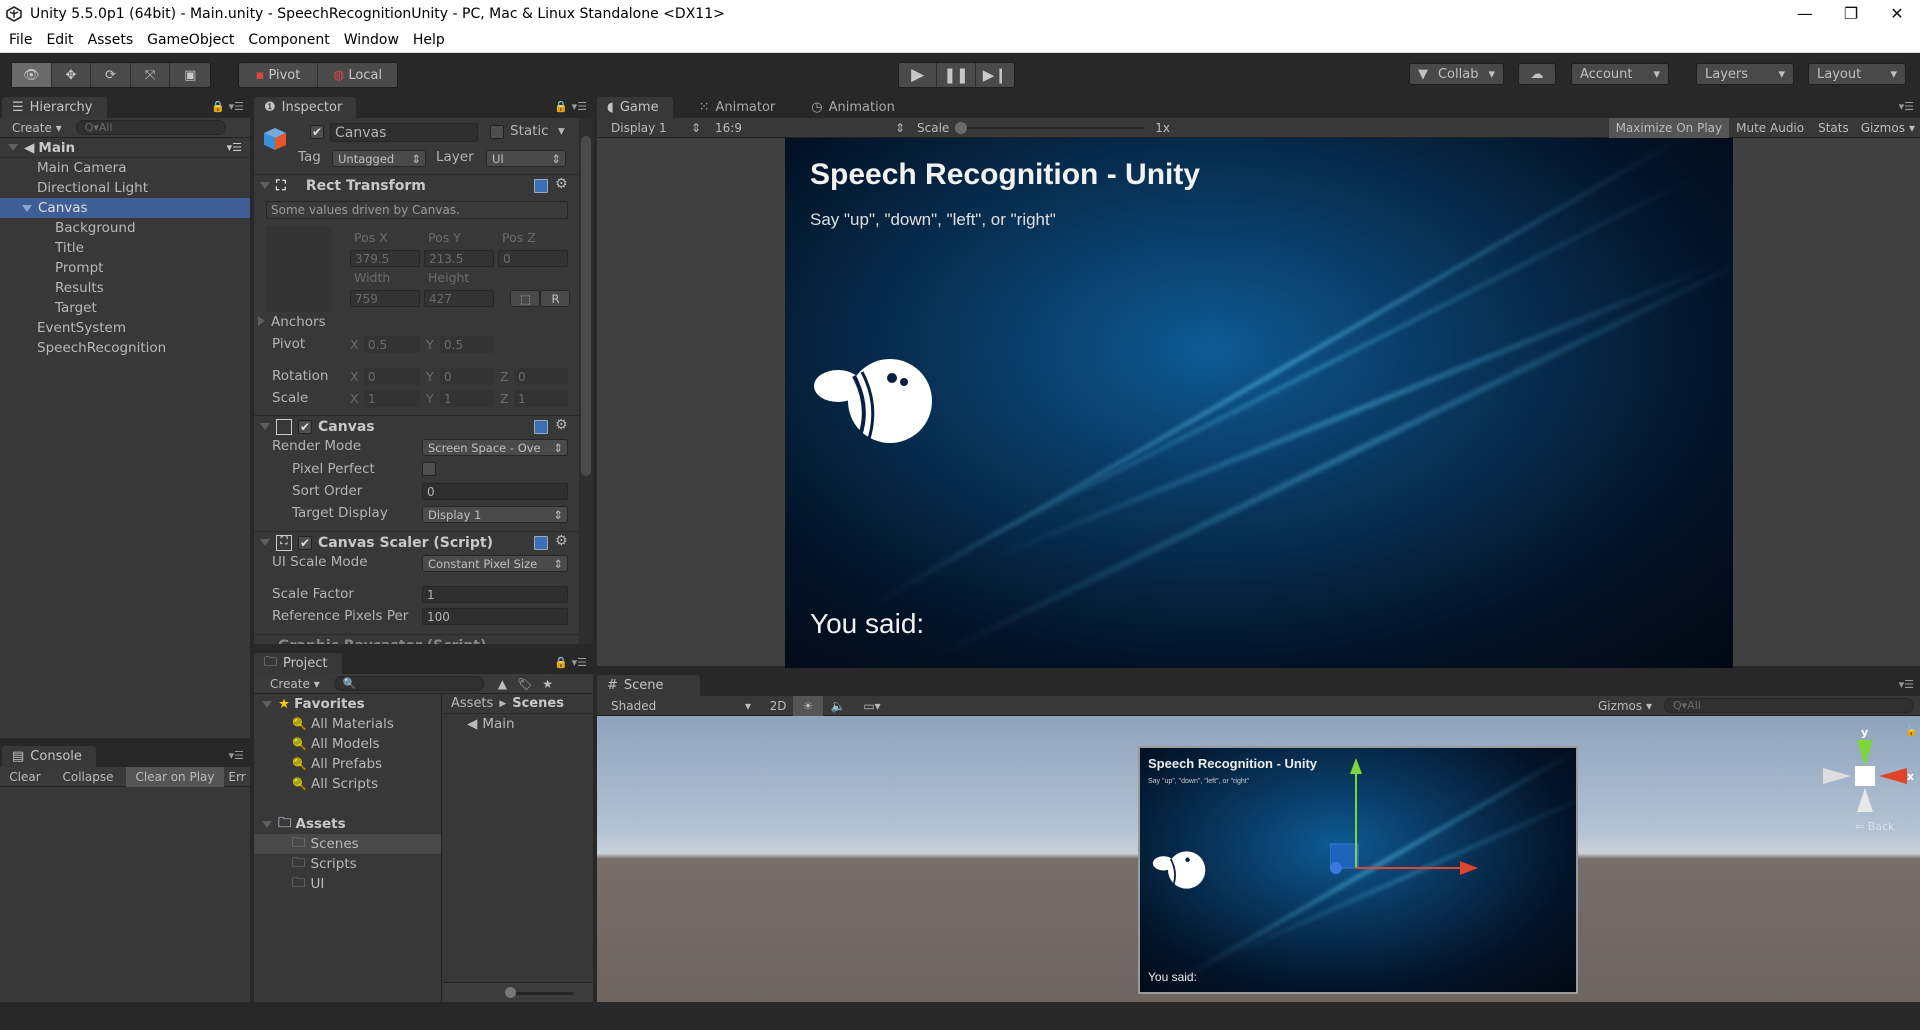 This screenshot has height=1030, width=1920. Describe the element at coordinates (1405, 816) in the screenshot. I see `move-handle-gizmo` at that location.